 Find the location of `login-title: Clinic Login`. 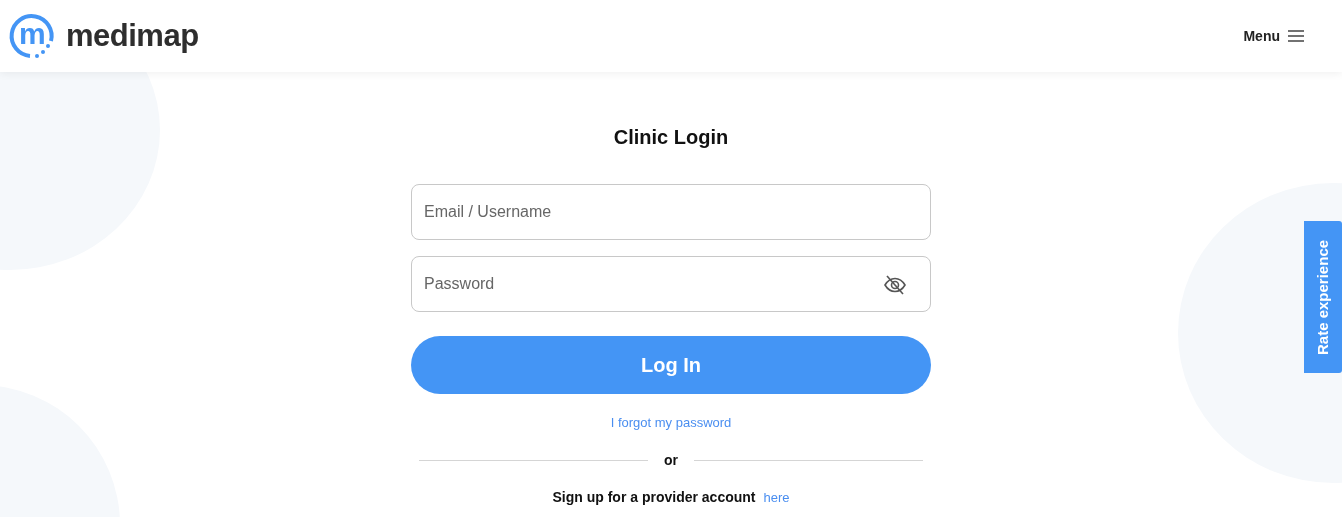

login-title: Clinic Login is located at coordinates (671, 137).